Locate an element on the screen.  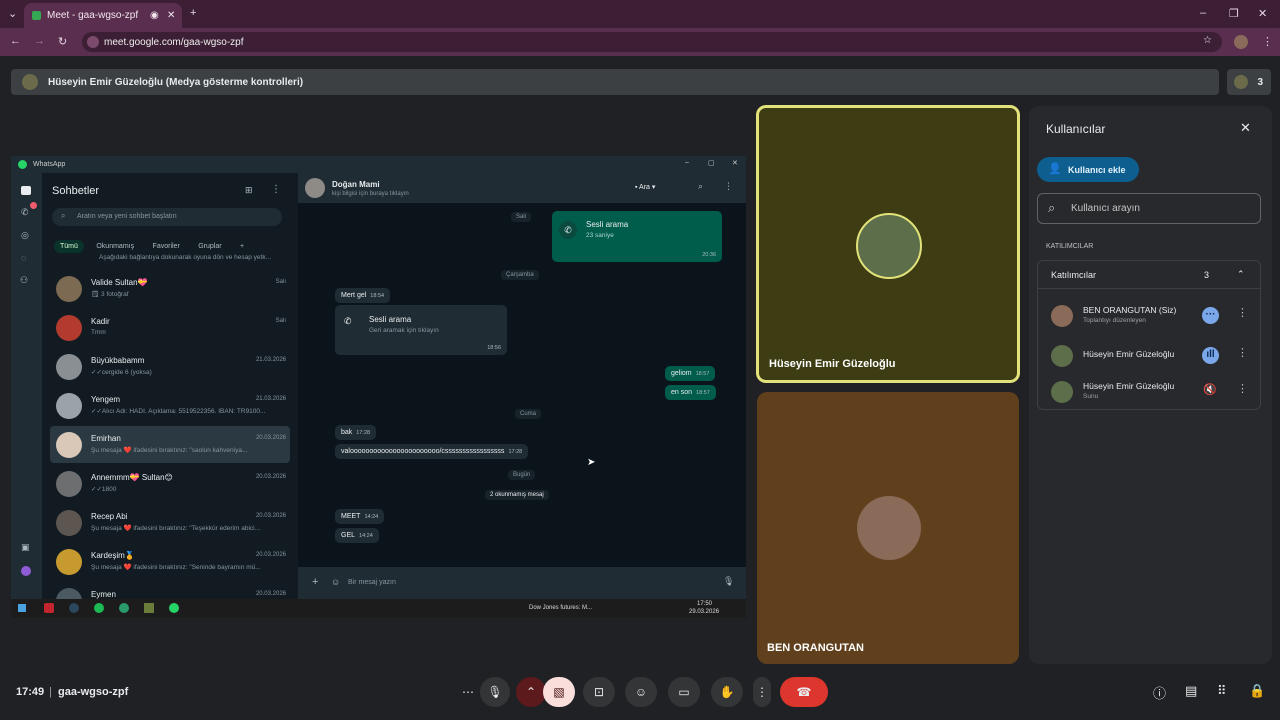
filter-favorites: Favoriler is located at coordinates (166, 246).